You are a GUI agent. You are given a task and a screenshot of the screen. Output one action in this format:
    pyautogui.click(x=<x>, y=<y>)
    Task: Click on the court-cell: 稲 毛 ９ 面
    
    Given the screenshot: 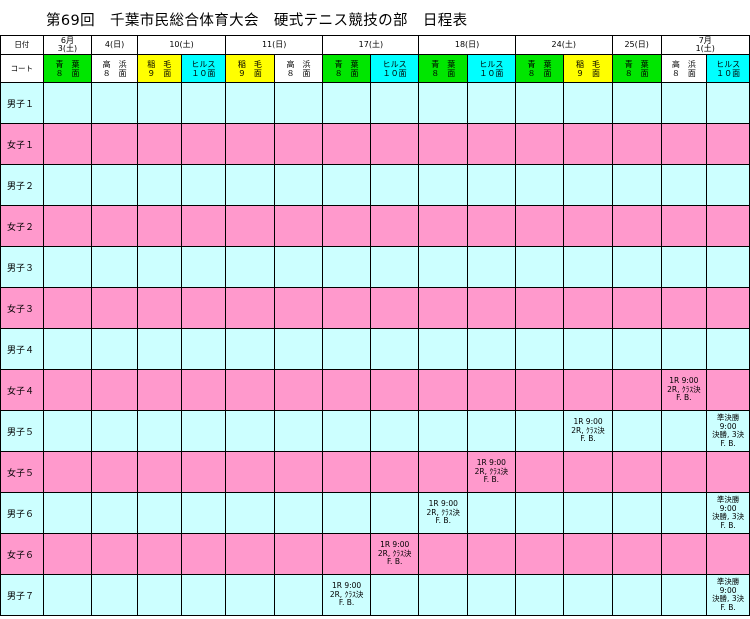 What is the action you would take?
    pyautogui.click(x=250, y=68)
    